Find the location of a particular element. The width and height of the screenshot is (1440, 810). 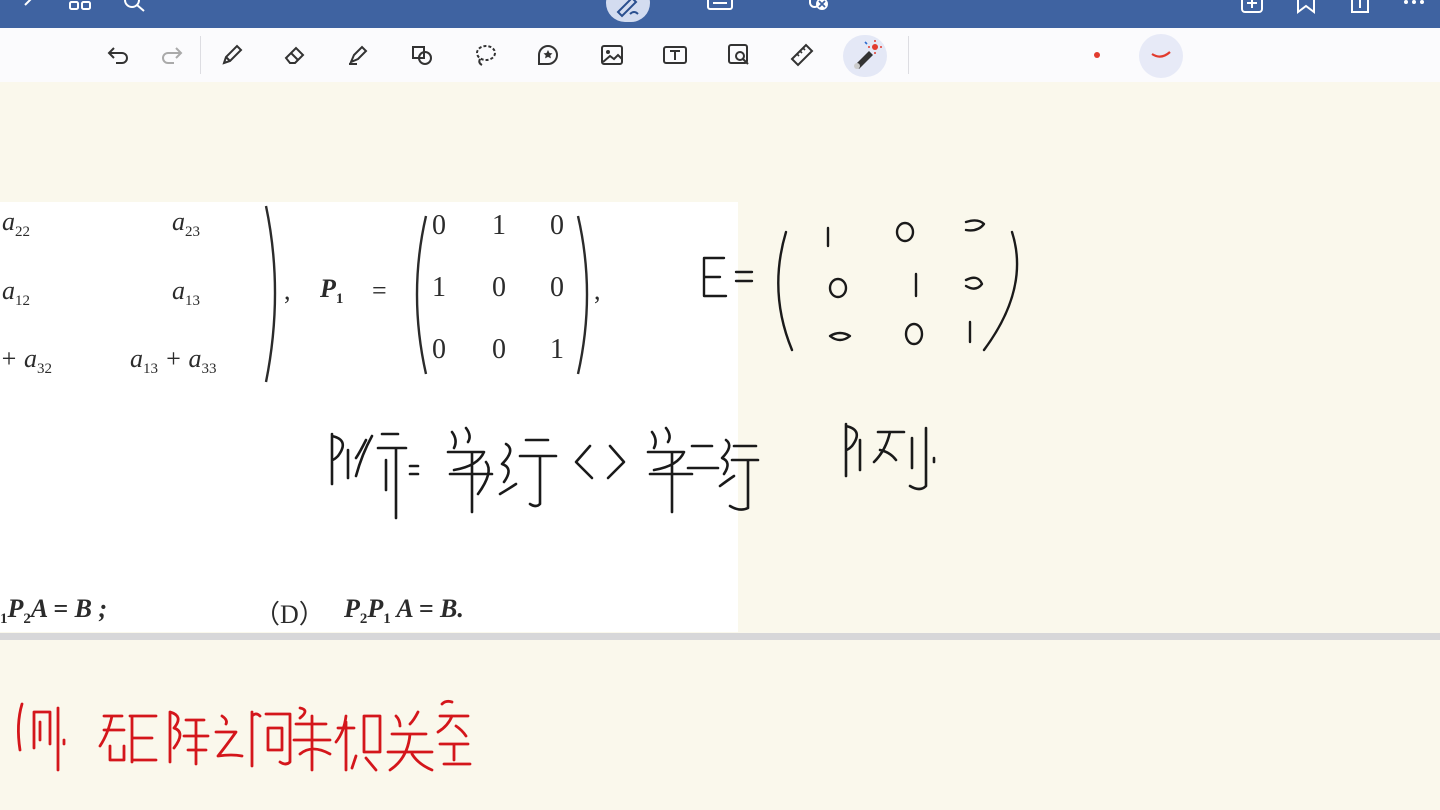

matrix-entry: a12 is located at coordinates (16, 292).